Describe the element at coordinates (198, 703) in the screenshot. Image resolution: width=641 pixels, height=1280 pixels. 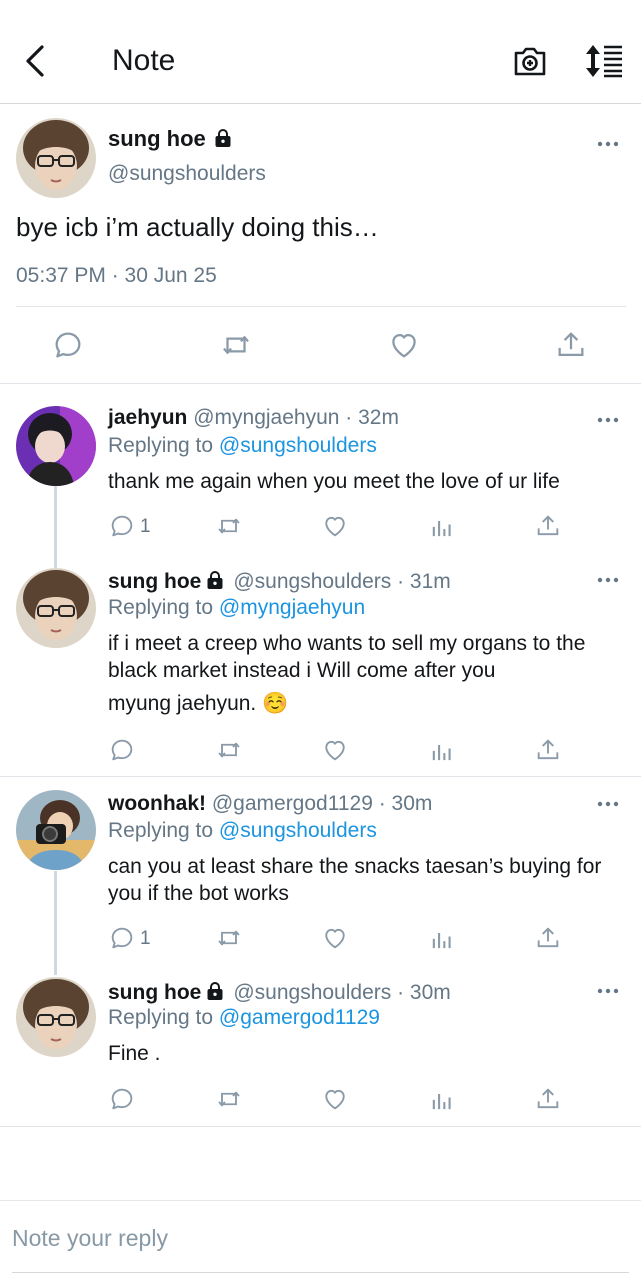
I see `reply-text-continued: myung jaehyun. ☺️` at that location.